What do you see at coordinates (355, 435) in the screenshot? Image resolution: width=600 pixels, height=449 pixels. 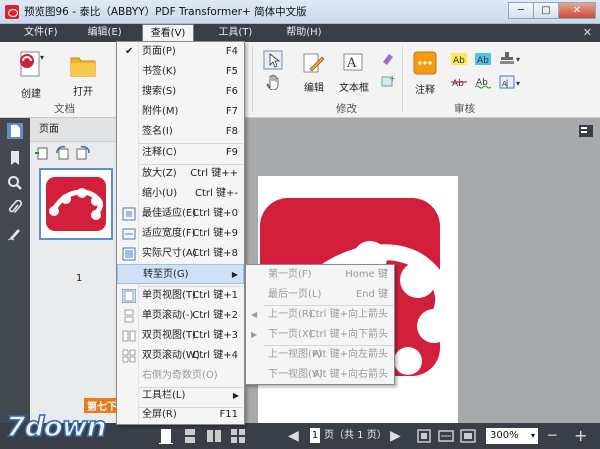 I see `page-count-label: 页（共 1 页）` at bounding box center [355, 435].